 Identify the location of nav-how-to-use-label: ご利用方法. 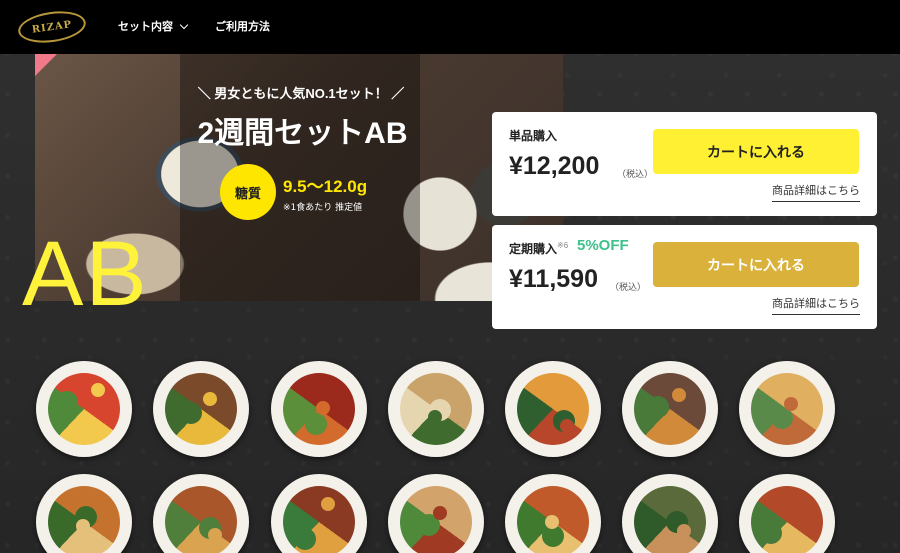
(242, 27).